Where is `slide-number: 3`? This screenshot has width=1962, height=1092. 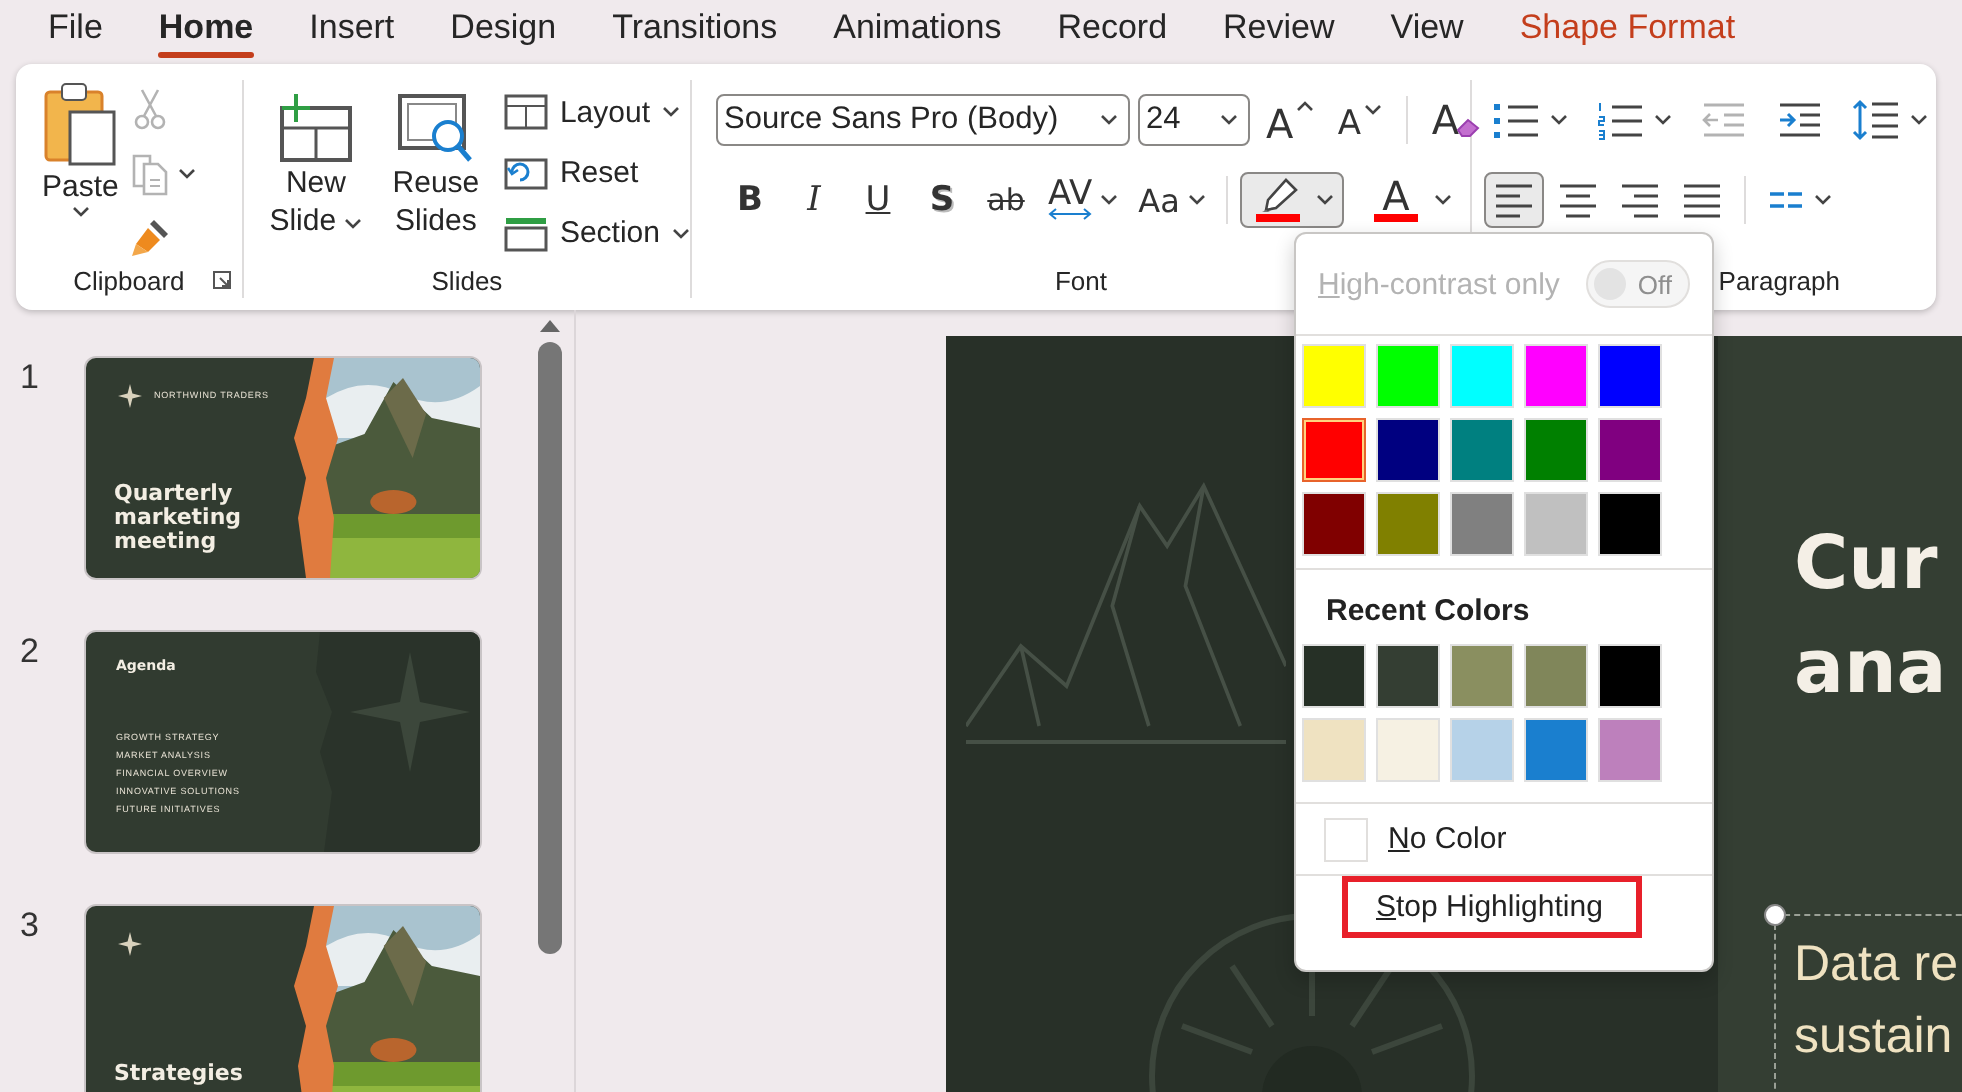 slide-number: 3 is located at coordinates (30, 927).